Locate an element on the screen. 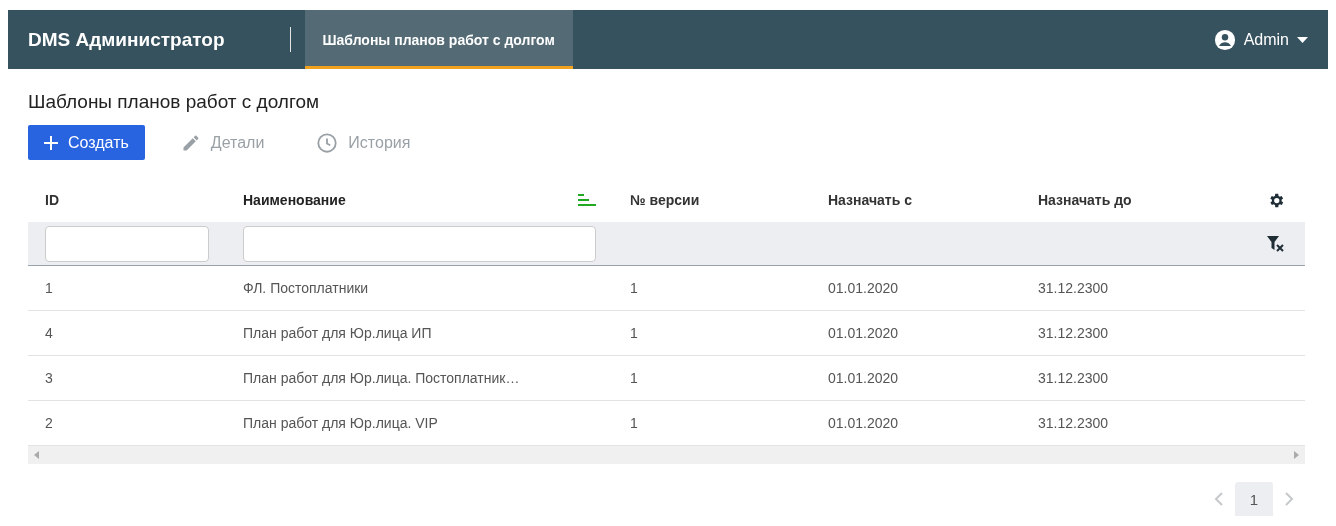 This screenshot has height=526, width=1336. app-title: DMS Администратор is located at coordinates (126, 39).